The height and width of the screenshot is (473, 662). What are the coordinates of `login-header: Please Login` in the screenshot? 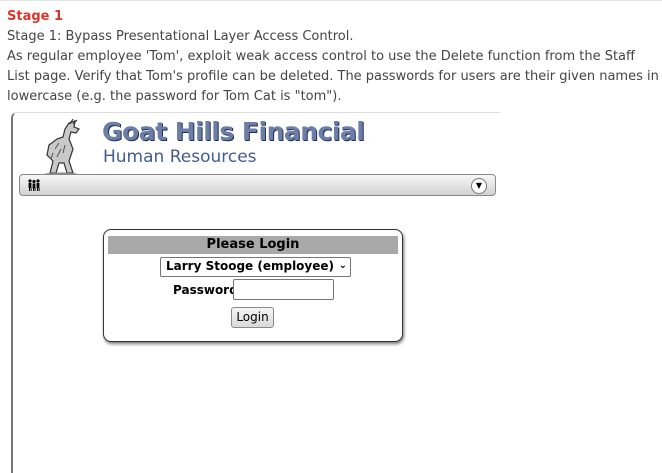 It's located at (253, 245).